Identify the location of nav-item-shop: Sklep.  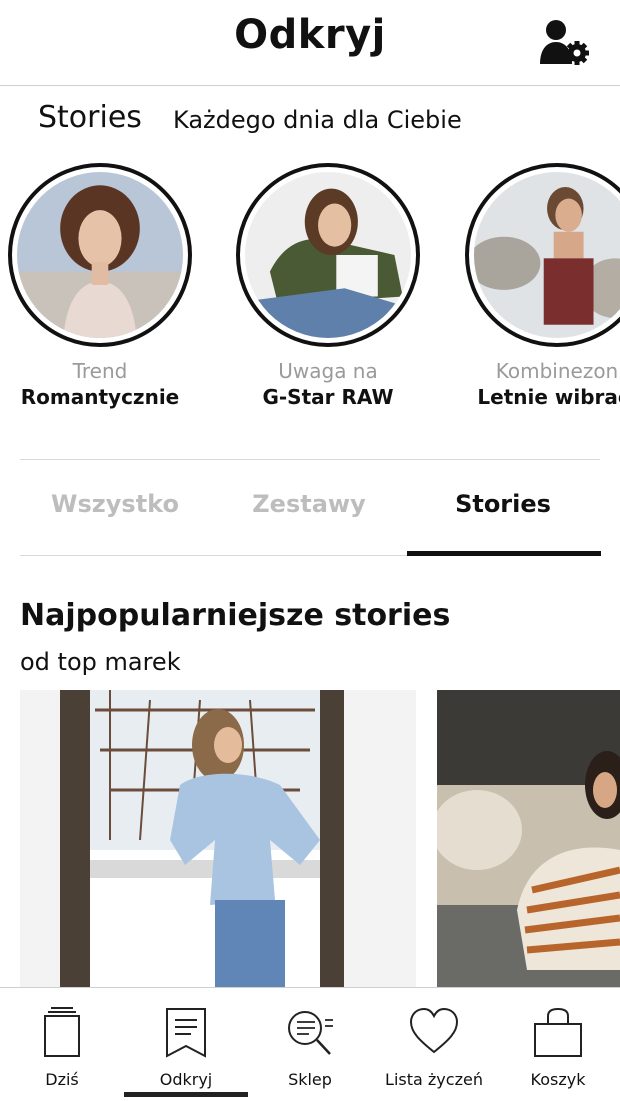
(310, 1044).